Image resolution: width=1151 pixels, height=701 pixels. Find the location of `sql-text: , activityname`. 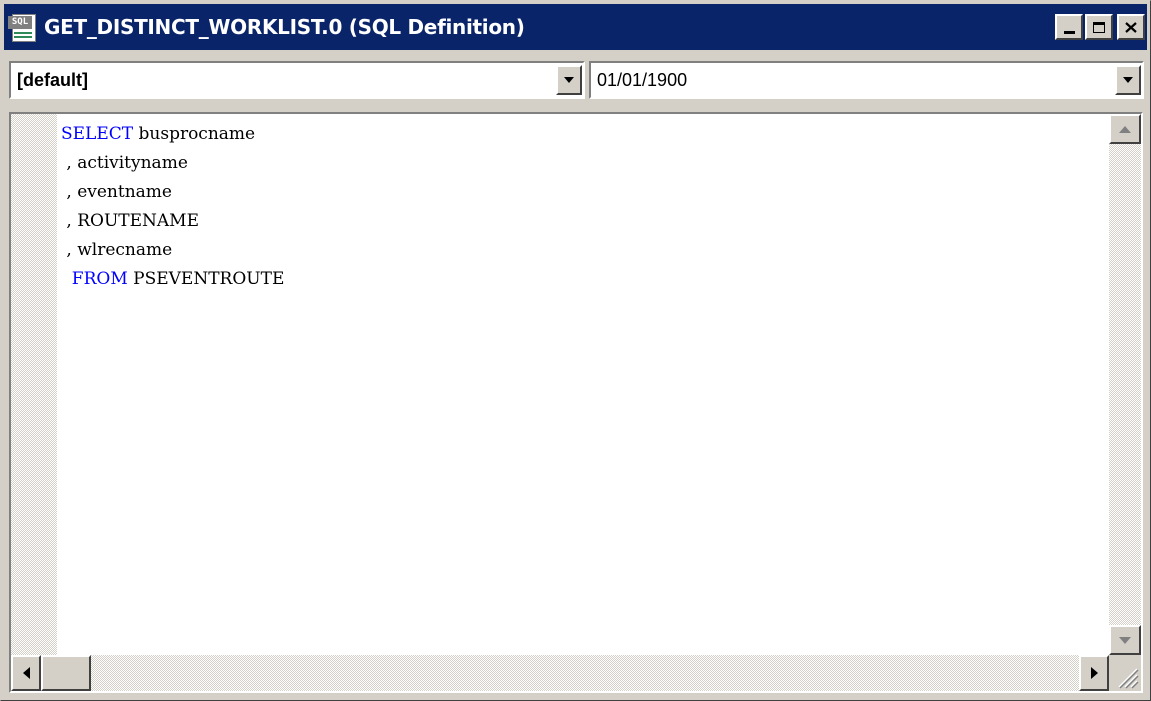

sql-text: , activityname is located at coordinates (124, 163).